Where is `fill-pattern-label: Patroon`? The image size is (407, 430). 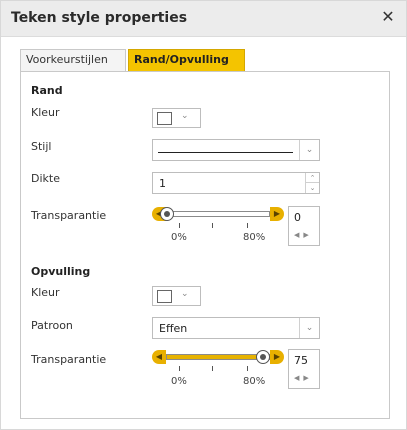
fill-pattern-label: Patroon is located at coordinates (52, 325).